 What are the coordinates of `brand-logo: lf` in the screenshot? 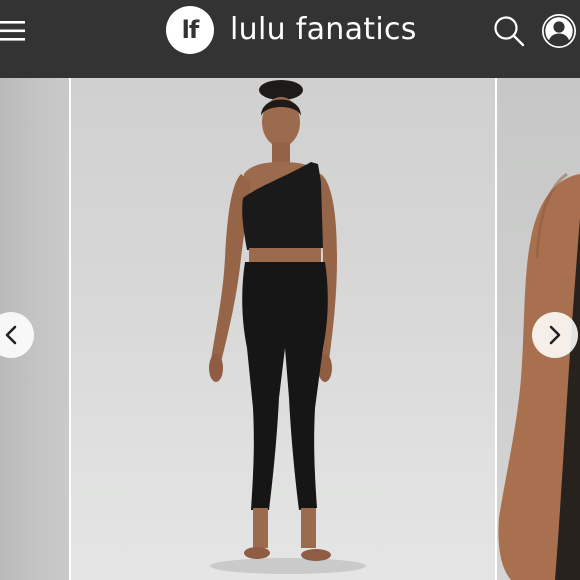 It's located at (190, 30).